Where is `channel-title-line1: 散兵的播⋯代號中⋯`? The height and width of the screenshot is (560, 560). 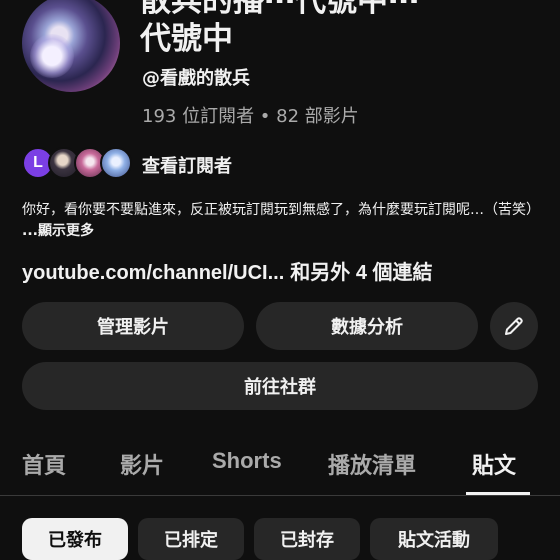 channel-title-line1: 散兵的播⋯代號中⋯ is located at coordinates (279, 9).